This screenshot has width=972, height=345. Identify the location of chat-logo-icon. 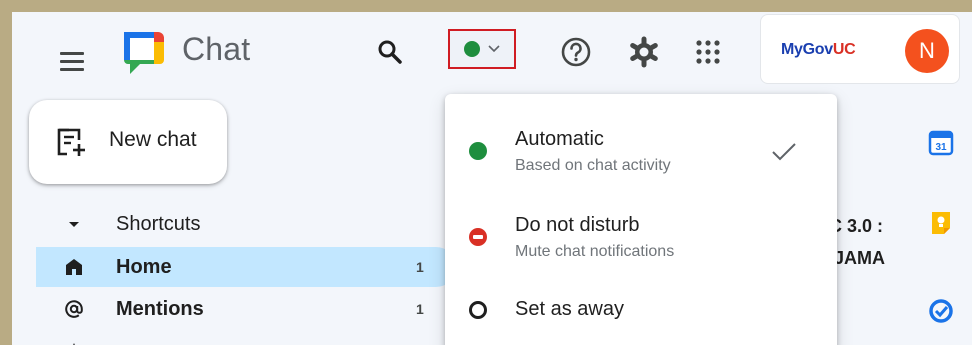
(144, 53).